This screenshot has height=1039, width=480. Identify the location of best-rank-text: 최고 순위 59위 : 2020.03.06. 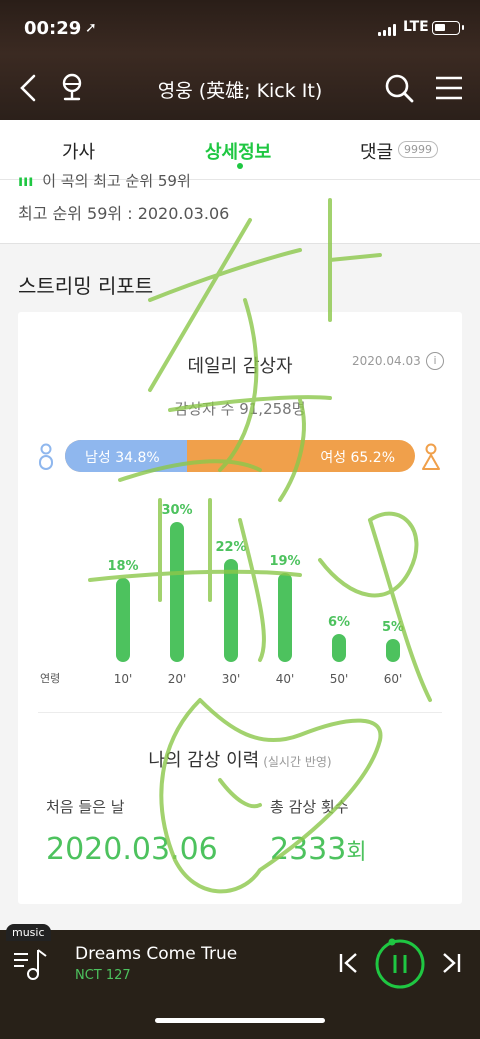
(124, 213).